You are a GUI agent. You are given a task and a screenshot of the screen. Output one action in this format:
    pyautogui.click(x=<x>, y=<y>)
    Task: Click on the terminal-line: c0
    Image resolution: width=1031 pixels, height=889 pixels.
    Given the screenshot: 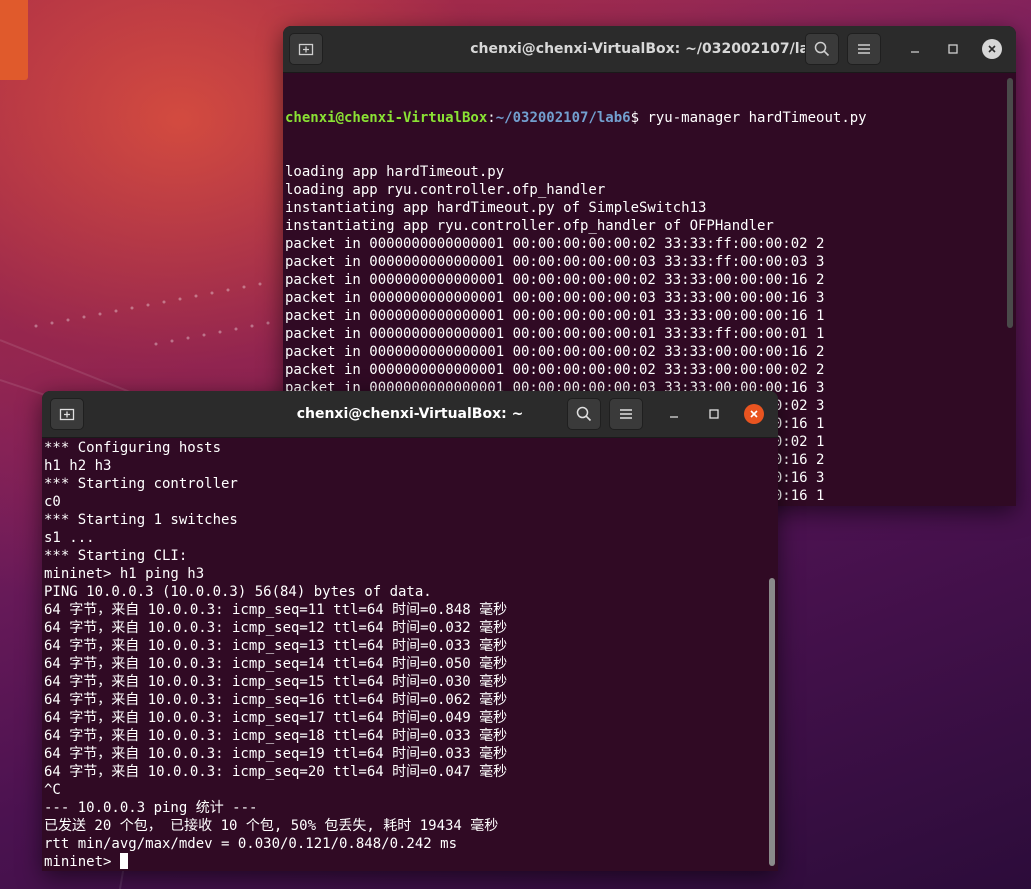 What is the action you would take?
    pyautogui.click(x=52, y=502)
    